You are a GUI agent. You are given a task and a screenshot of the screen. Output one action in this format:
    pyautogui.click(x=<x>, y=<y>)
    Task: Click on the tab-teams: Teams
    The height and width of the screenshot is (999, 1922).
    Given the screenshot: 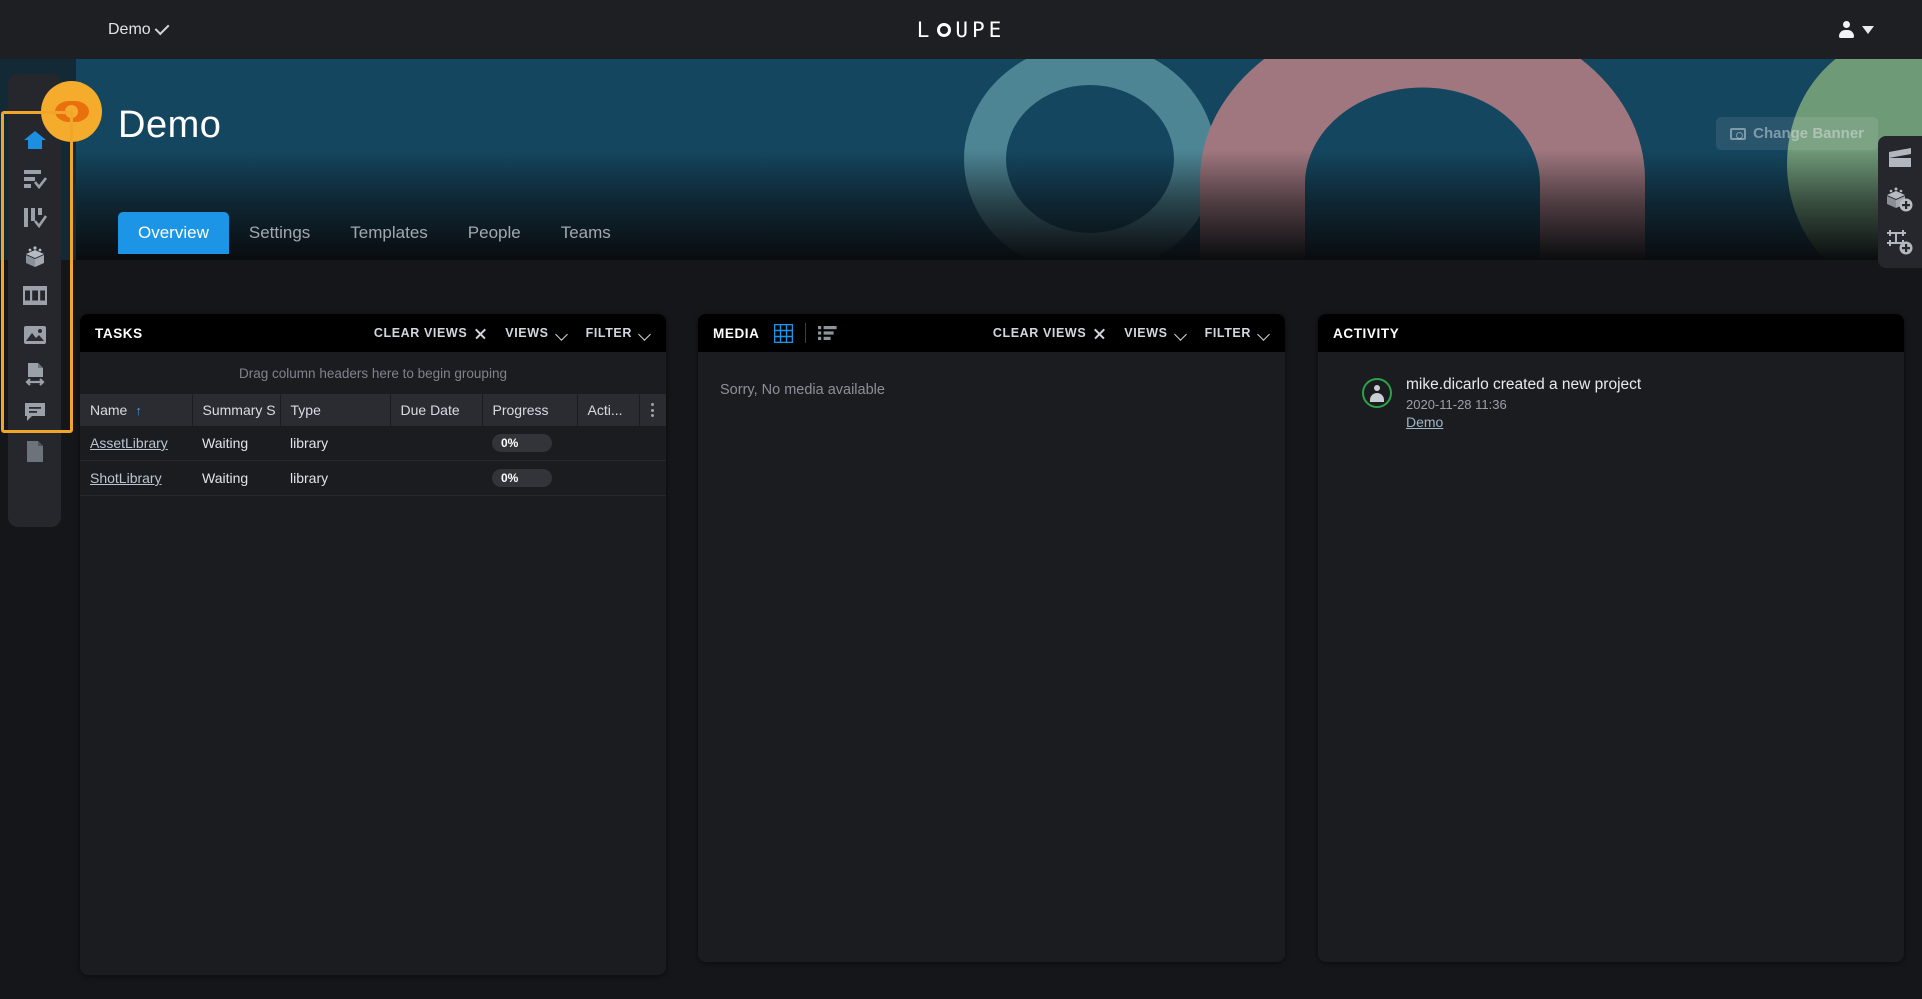 What is the action you would take?
    pyautogui.click(x=586, y=233)
    